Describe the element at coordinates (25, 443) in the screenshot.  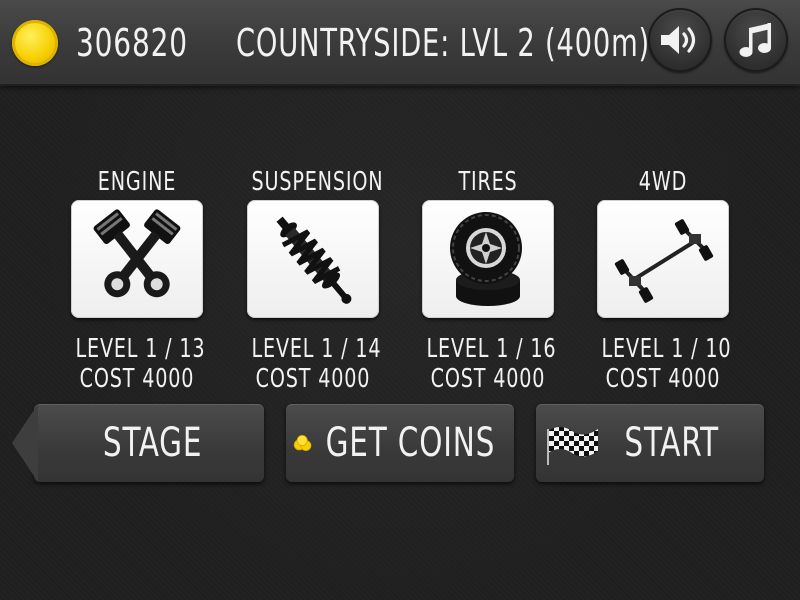
I see `back-arrow-icon` at that location.